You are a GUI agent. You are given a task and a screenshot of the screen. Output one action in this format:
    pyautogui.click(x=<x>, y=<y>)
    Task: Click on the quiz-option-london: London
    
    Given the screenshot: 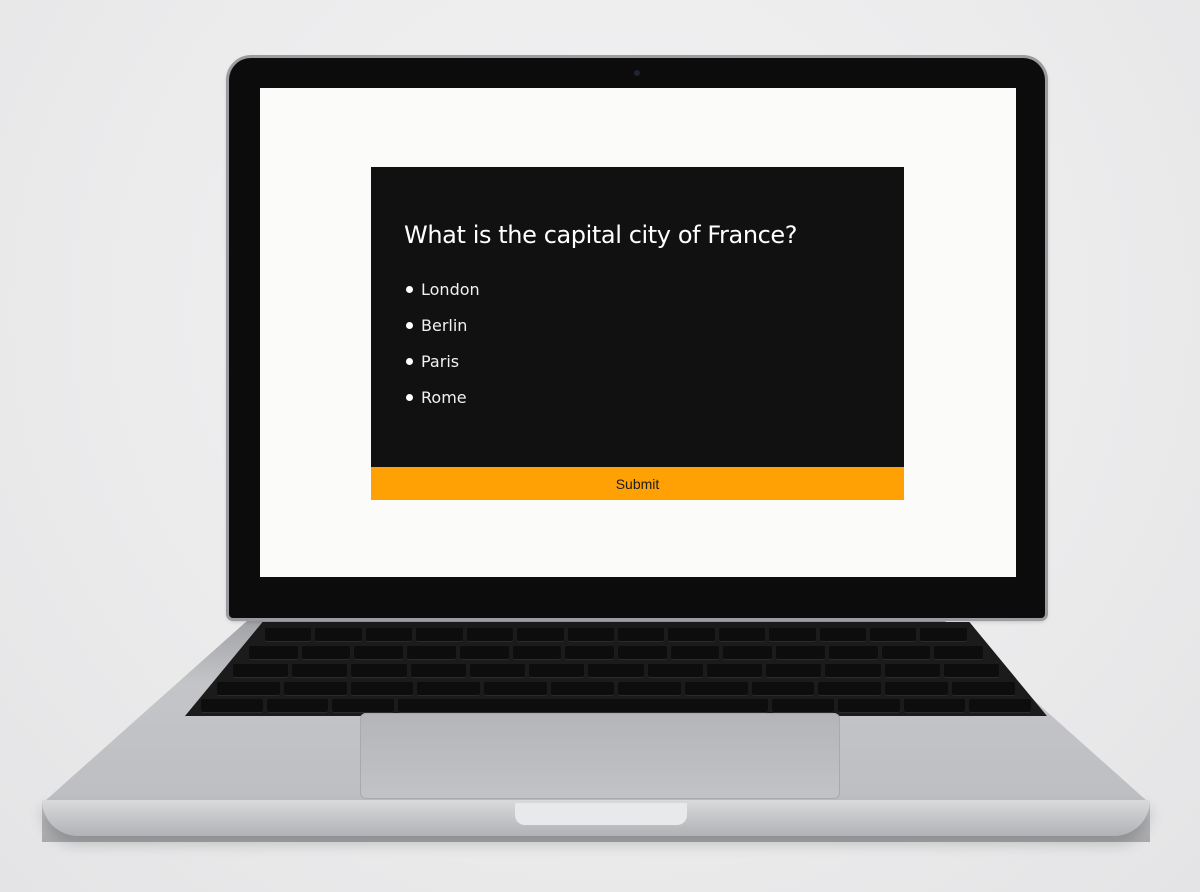 What is the action you would take?
    pyautogui.click(x=443, y=289)
    